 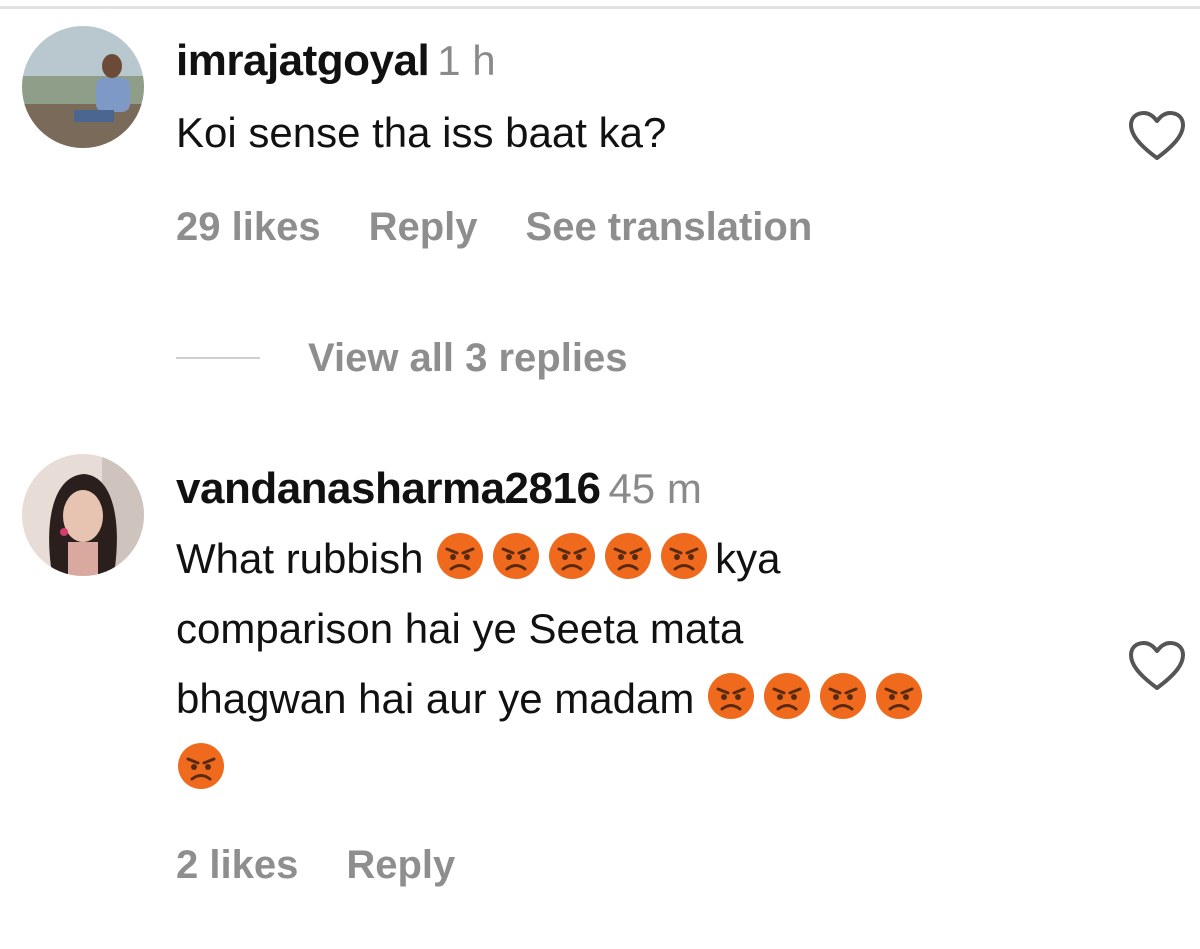 I want to click on top-divider, so click(x=600, y=7).